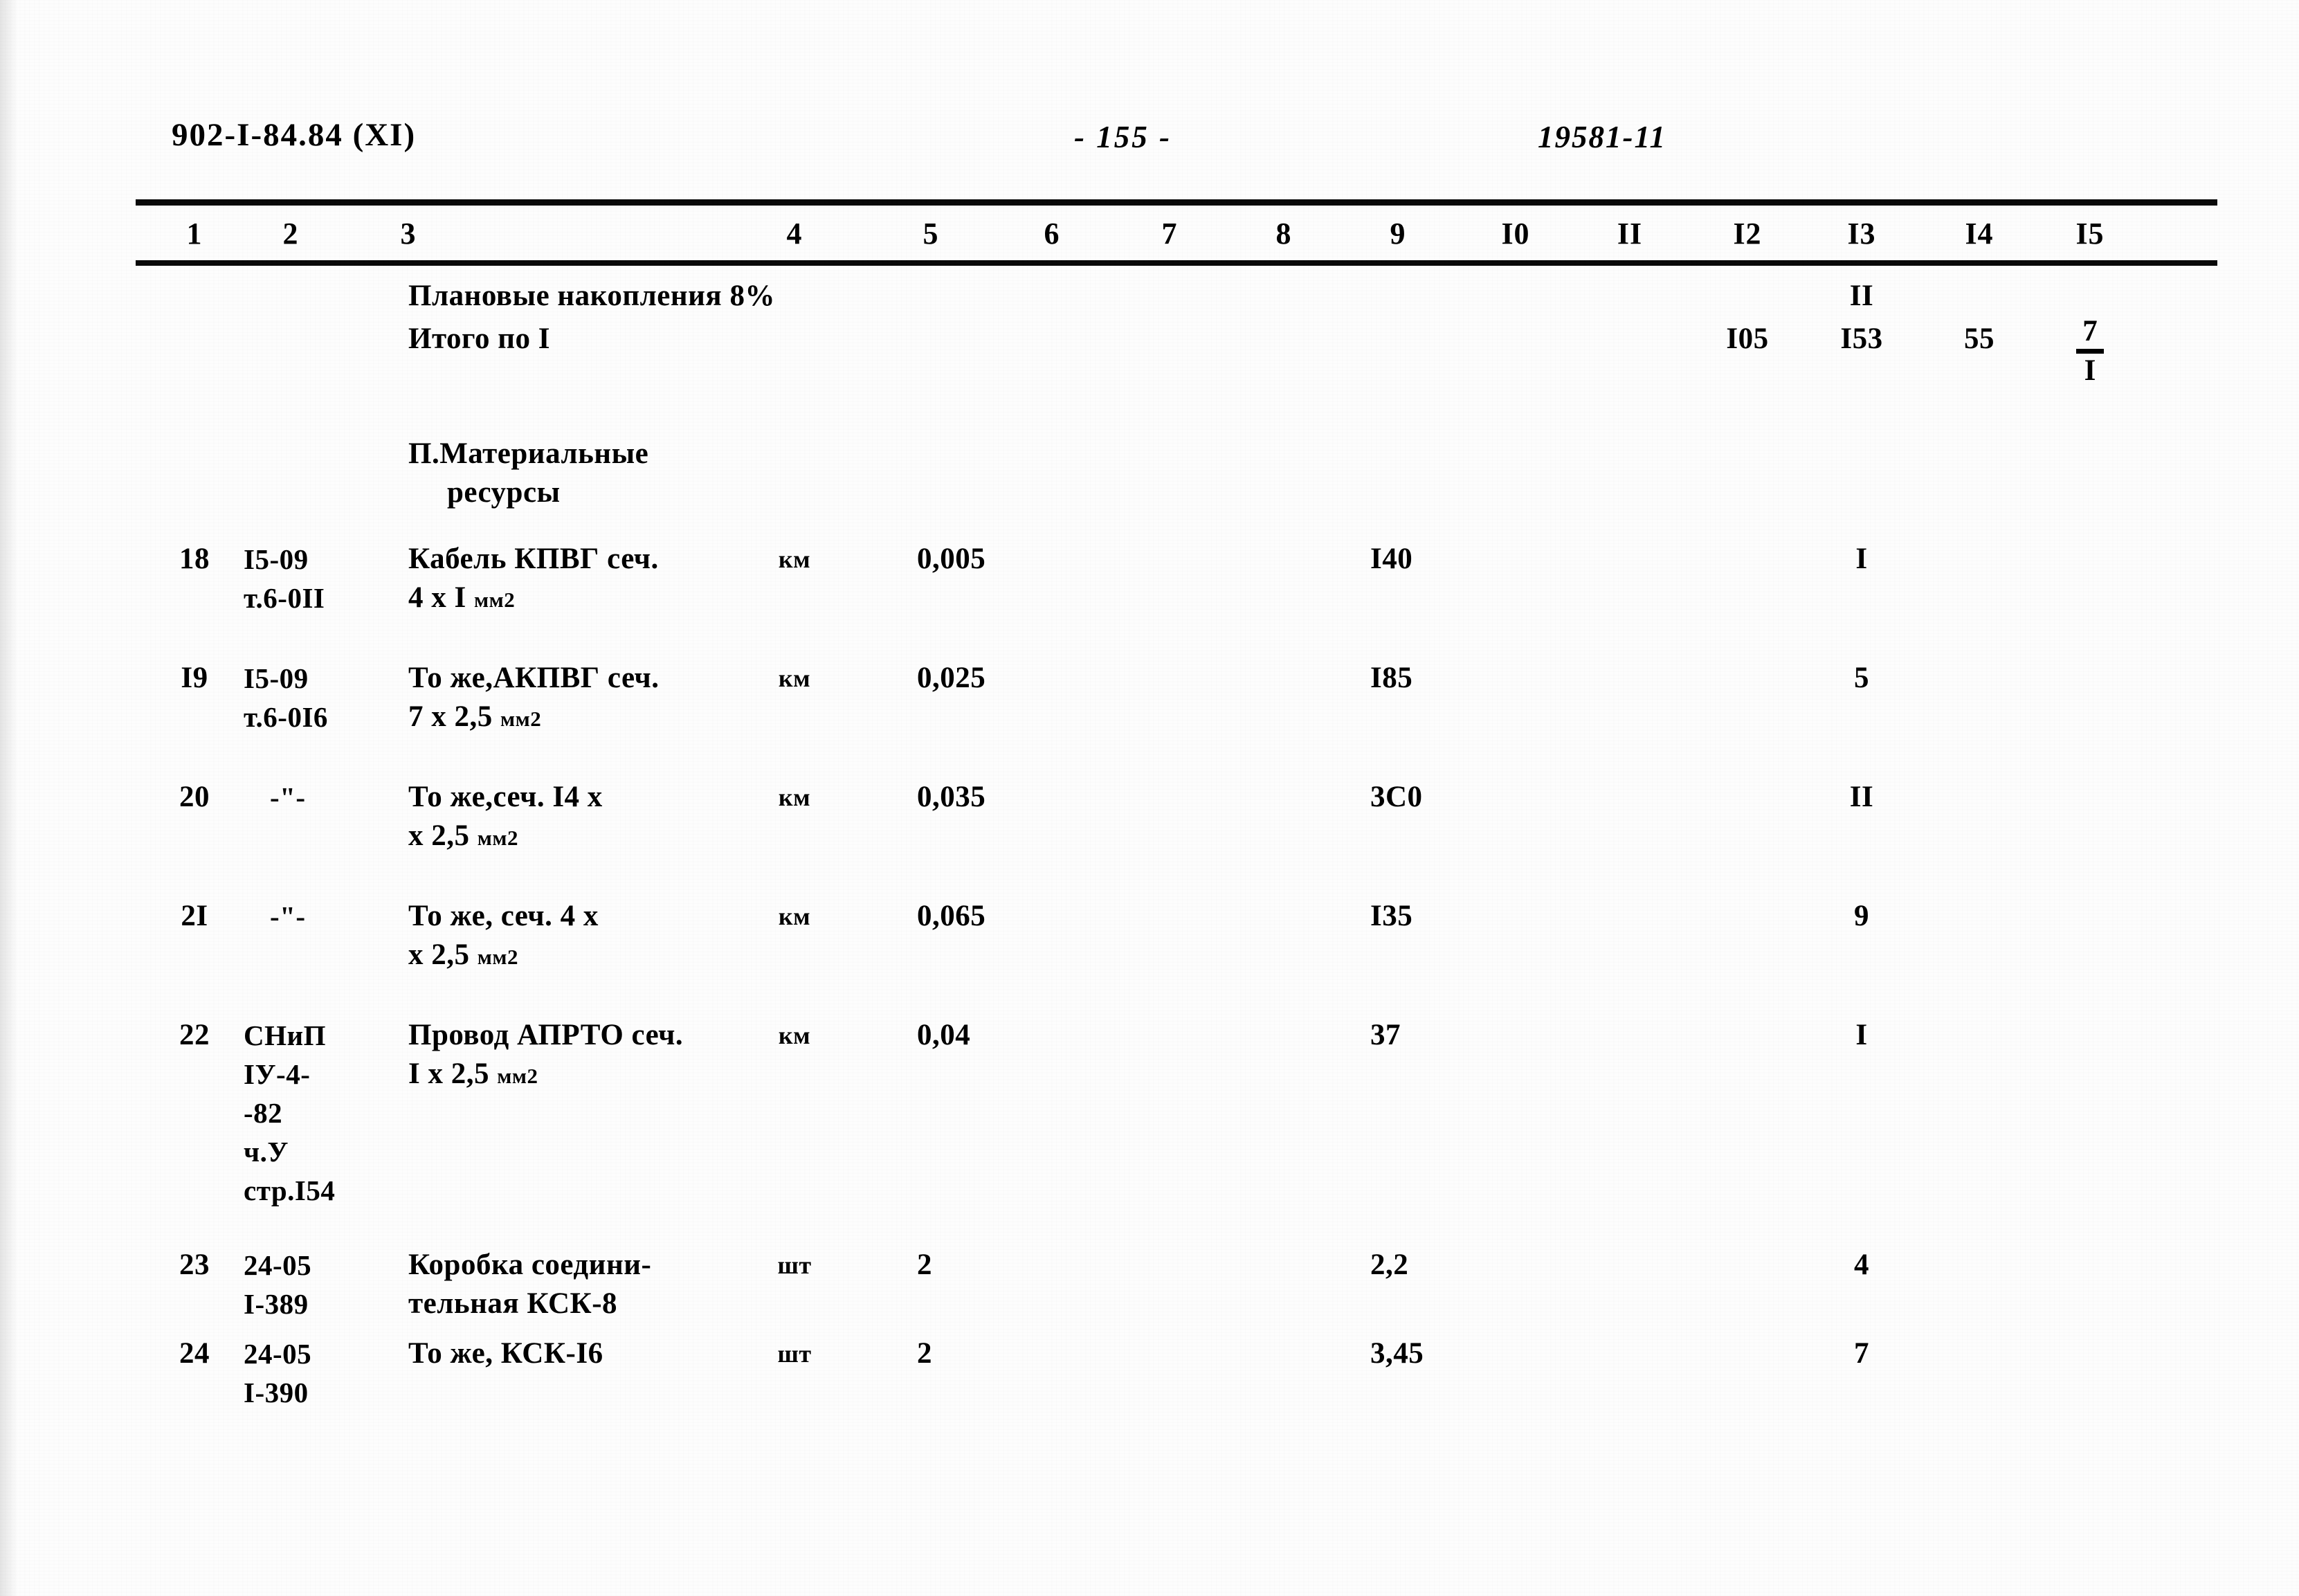 The height and width of the screenshot is (1596, 2299). I want to click on row-col13: II, so click(1861, 797).